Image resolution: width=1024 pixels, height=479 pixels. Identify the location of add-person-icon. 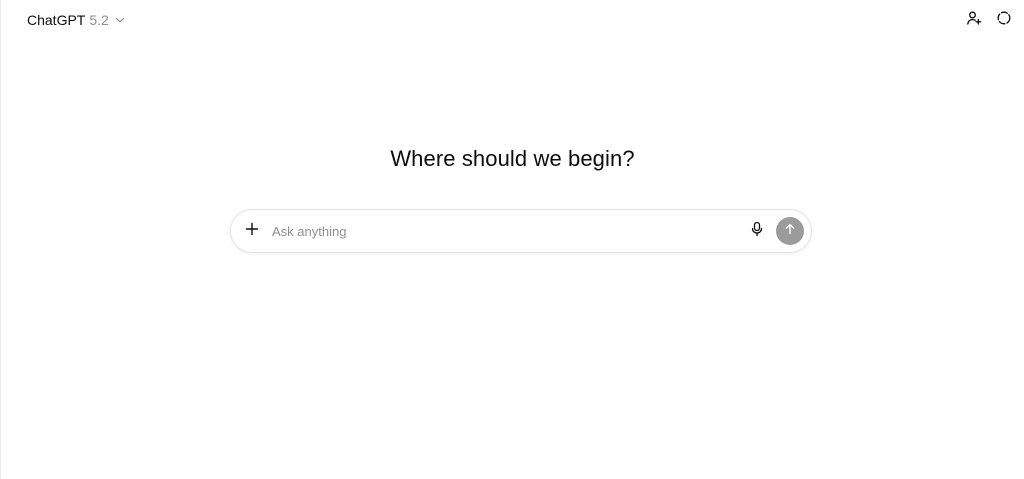
(974, 20).